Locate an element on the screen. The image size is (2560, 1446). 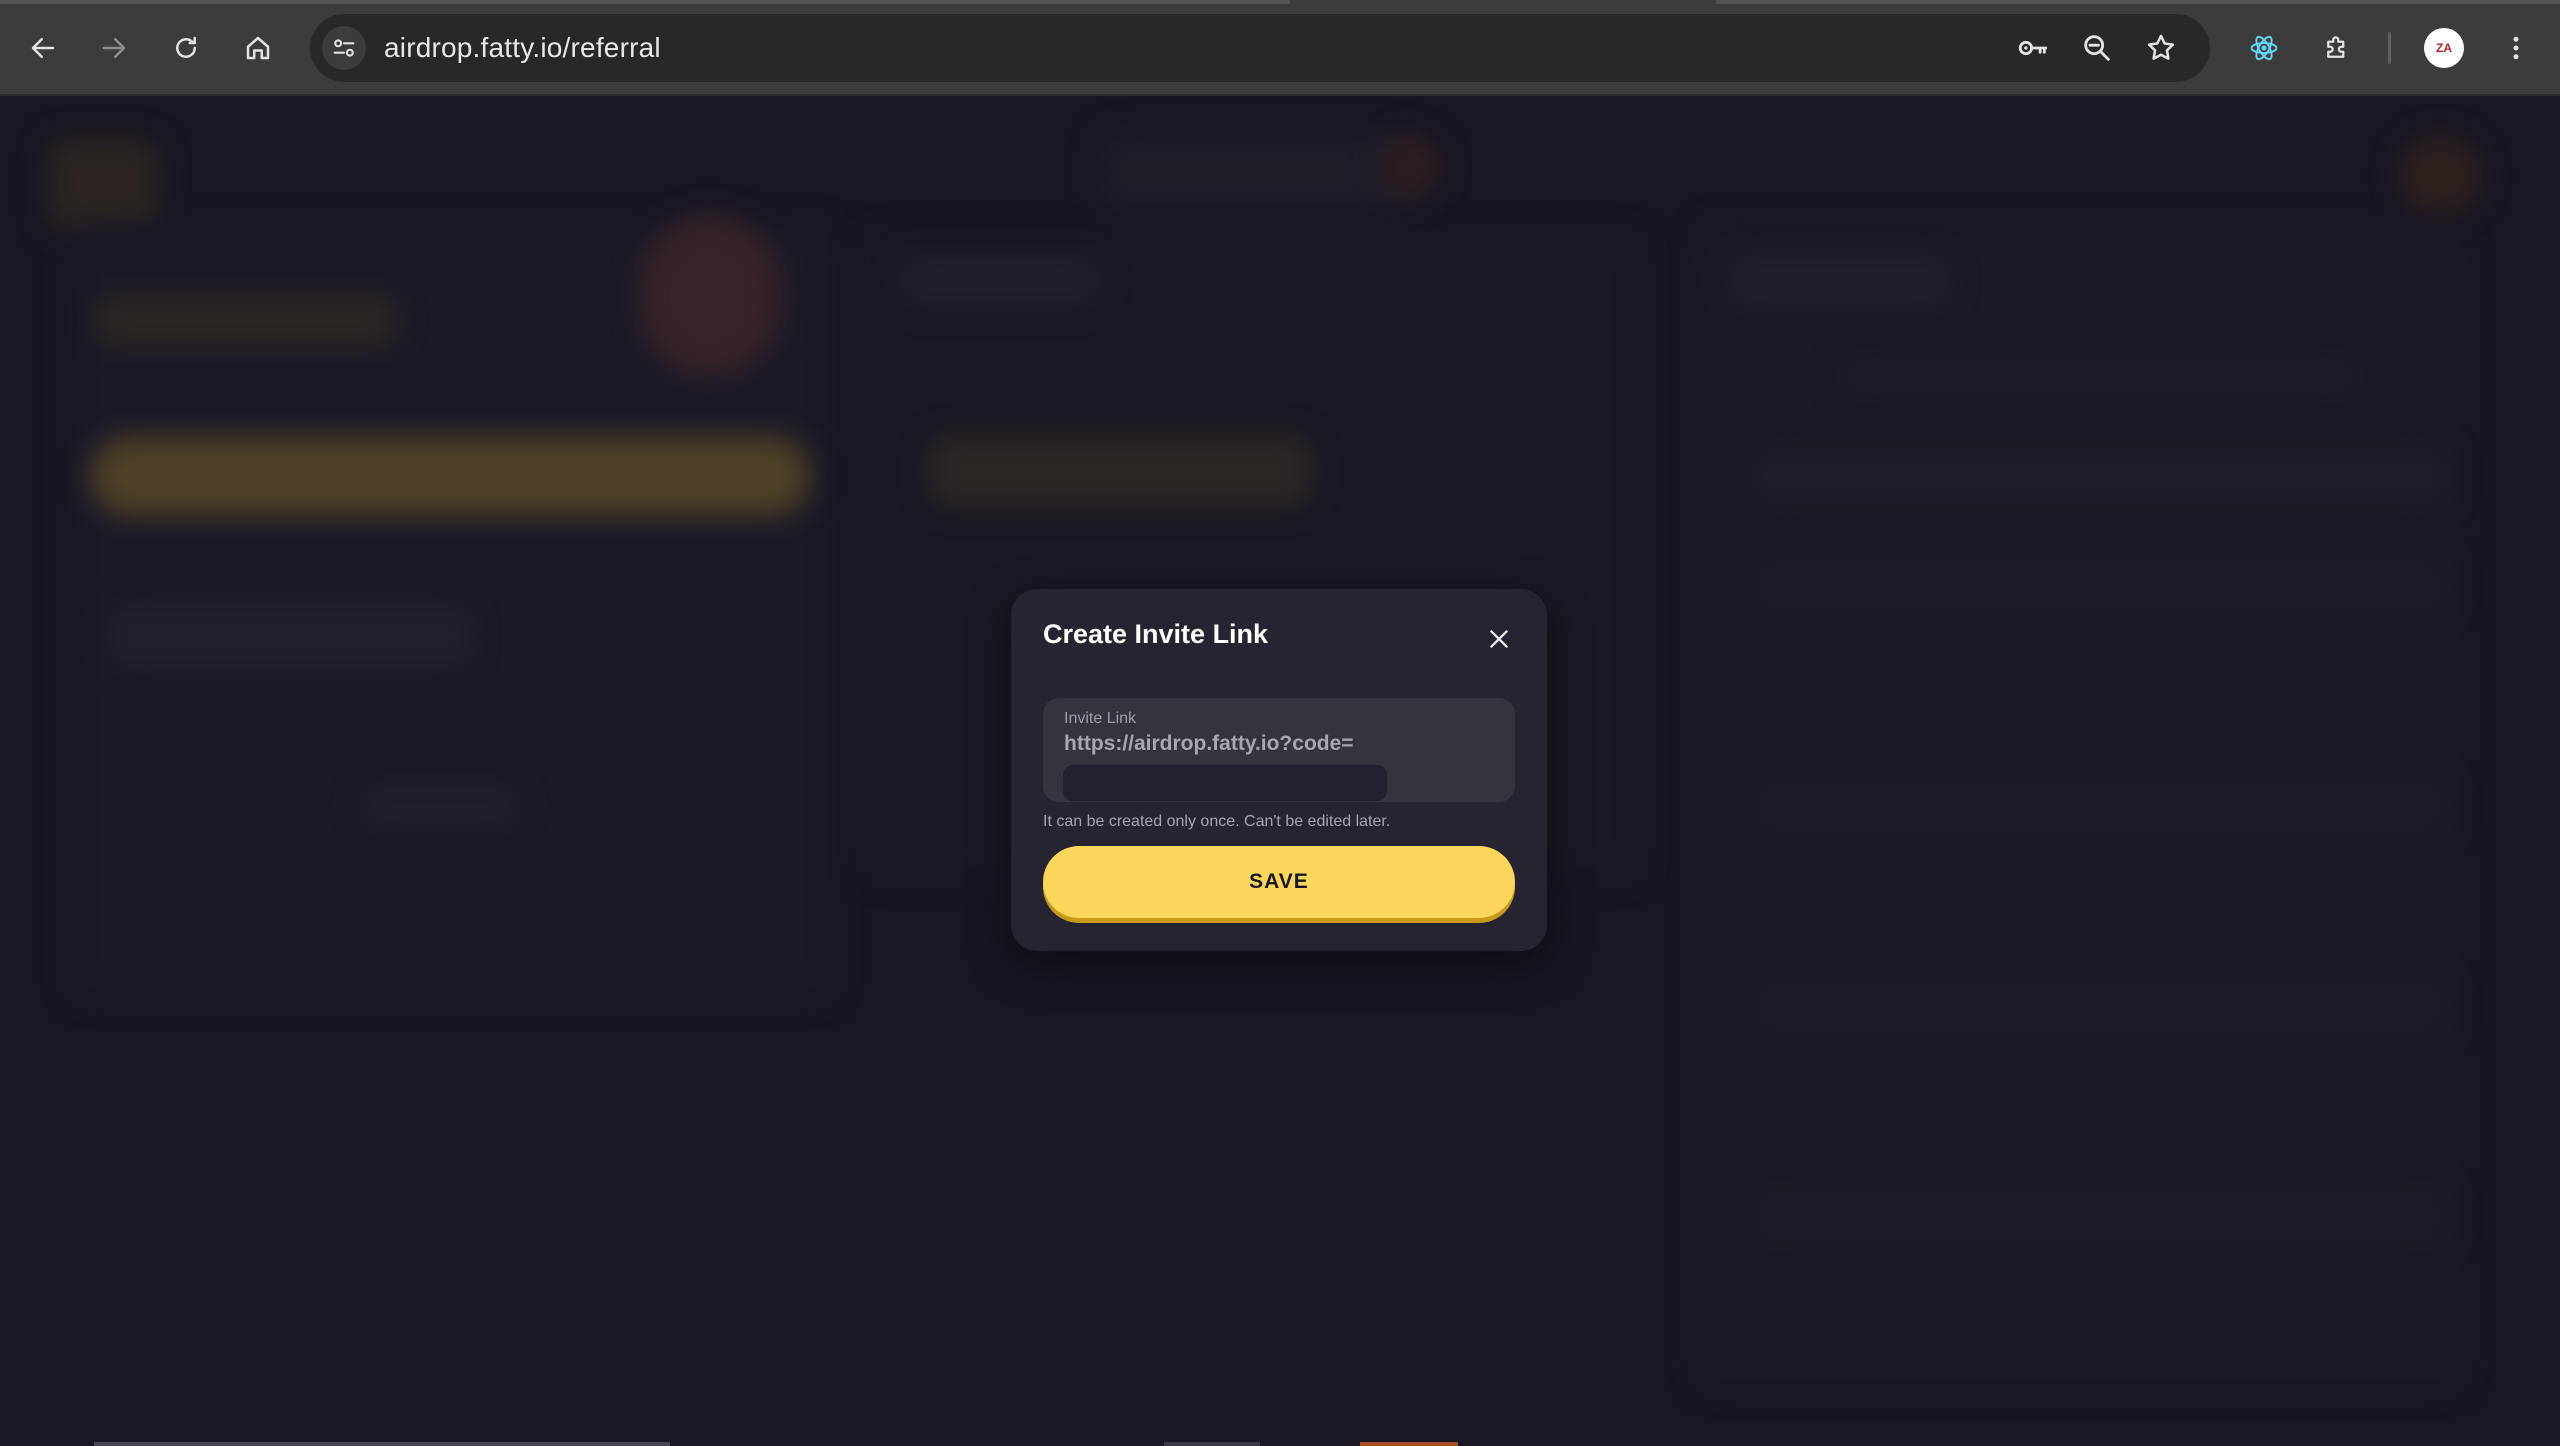
avatar-initials: ZA is located at coordinates (2444, 48).